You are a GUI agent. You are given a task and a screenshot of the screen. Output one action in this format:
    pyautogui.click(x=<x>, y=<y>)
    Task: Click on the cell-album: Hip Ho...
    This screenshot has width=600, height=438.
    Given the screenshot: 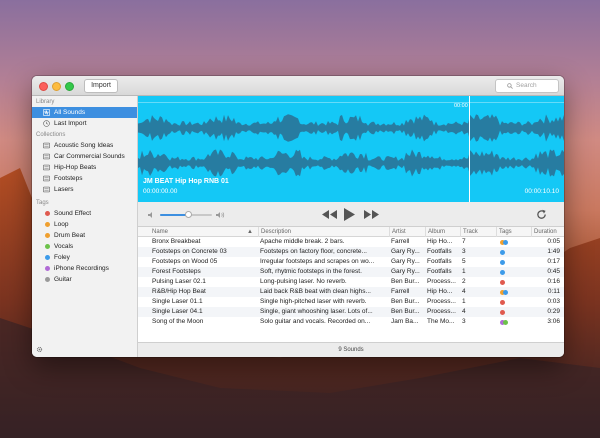 What is the action you would take?
    pyautogui.click(x=440, y=291)
    